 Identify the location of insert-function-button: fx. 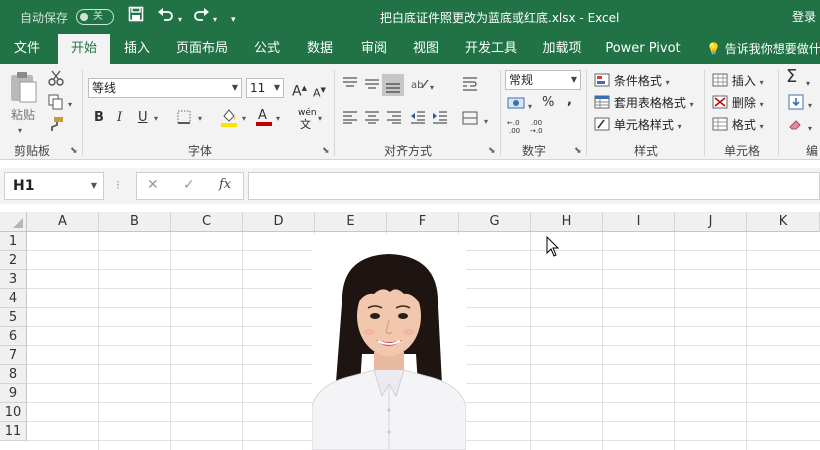
(225, 184).